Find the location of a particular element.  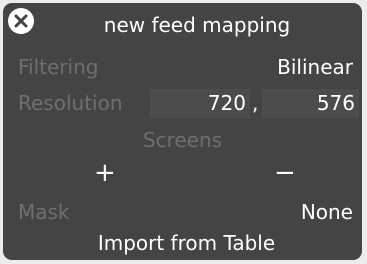

add-screen-button: + is located at coordinates (105, 173).